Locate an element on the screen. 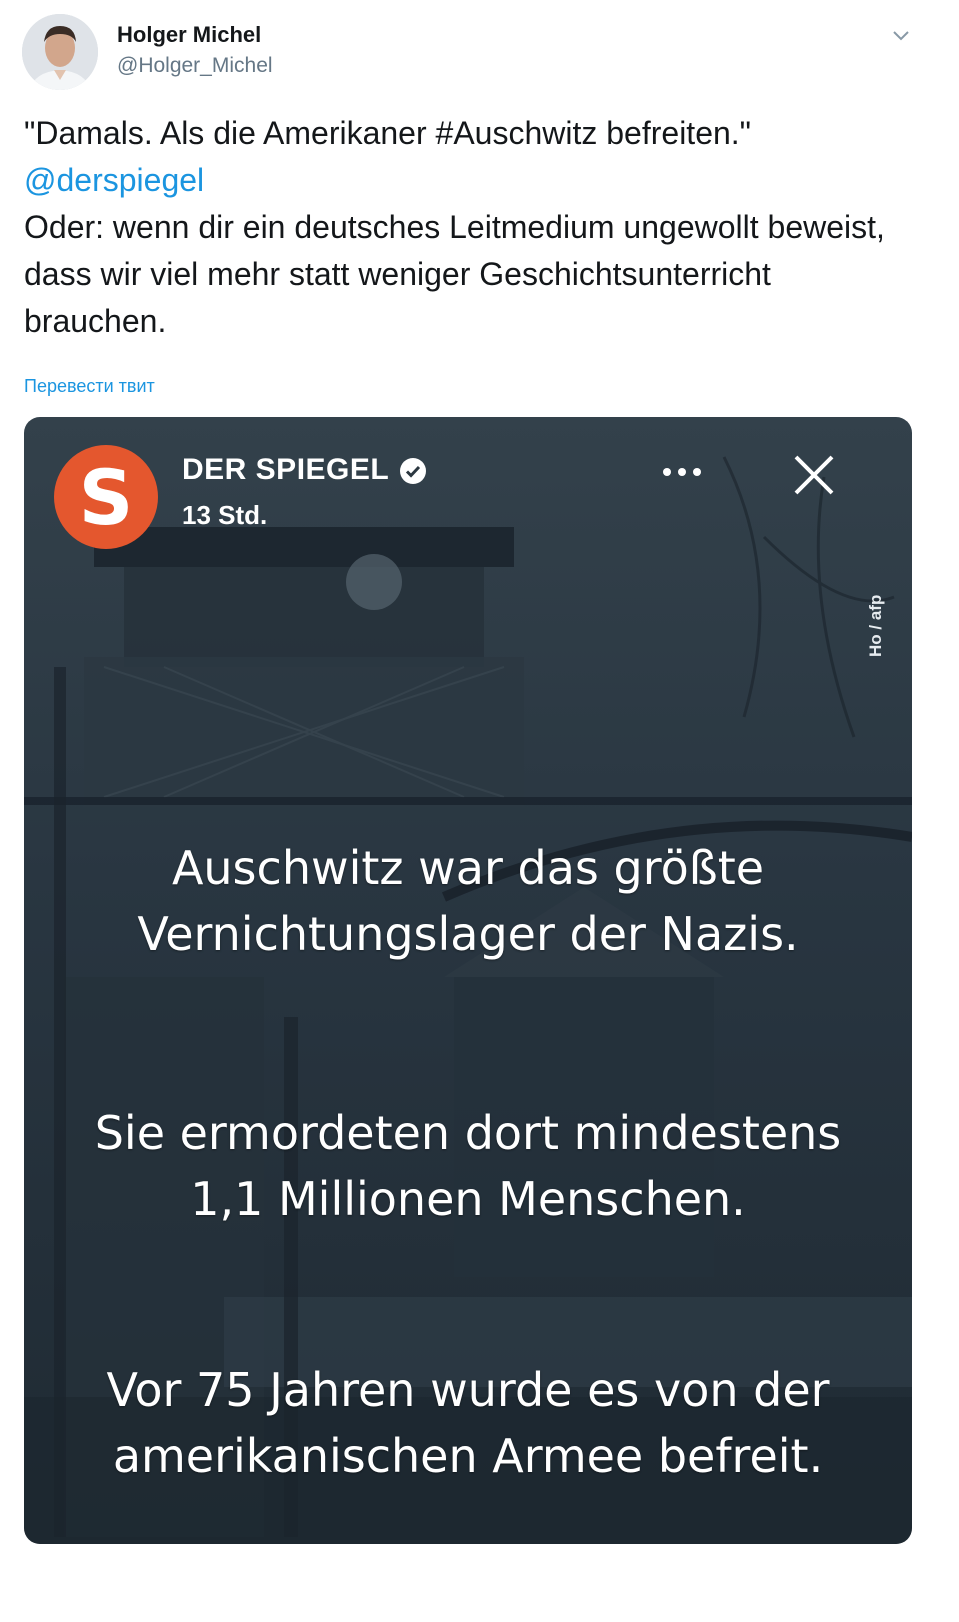 The width and height of the screenshot is (959, 1622). mention-link: @derspiegel is located at coordinates (469, 180).